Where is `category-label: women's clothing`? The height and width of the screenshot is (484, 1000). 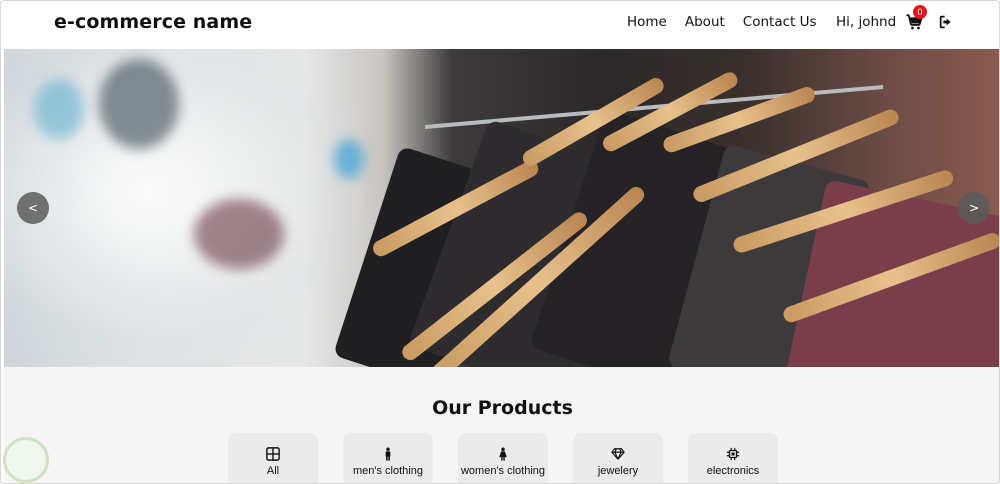
category-label: women's clothing is located at coordinates (503, 471).